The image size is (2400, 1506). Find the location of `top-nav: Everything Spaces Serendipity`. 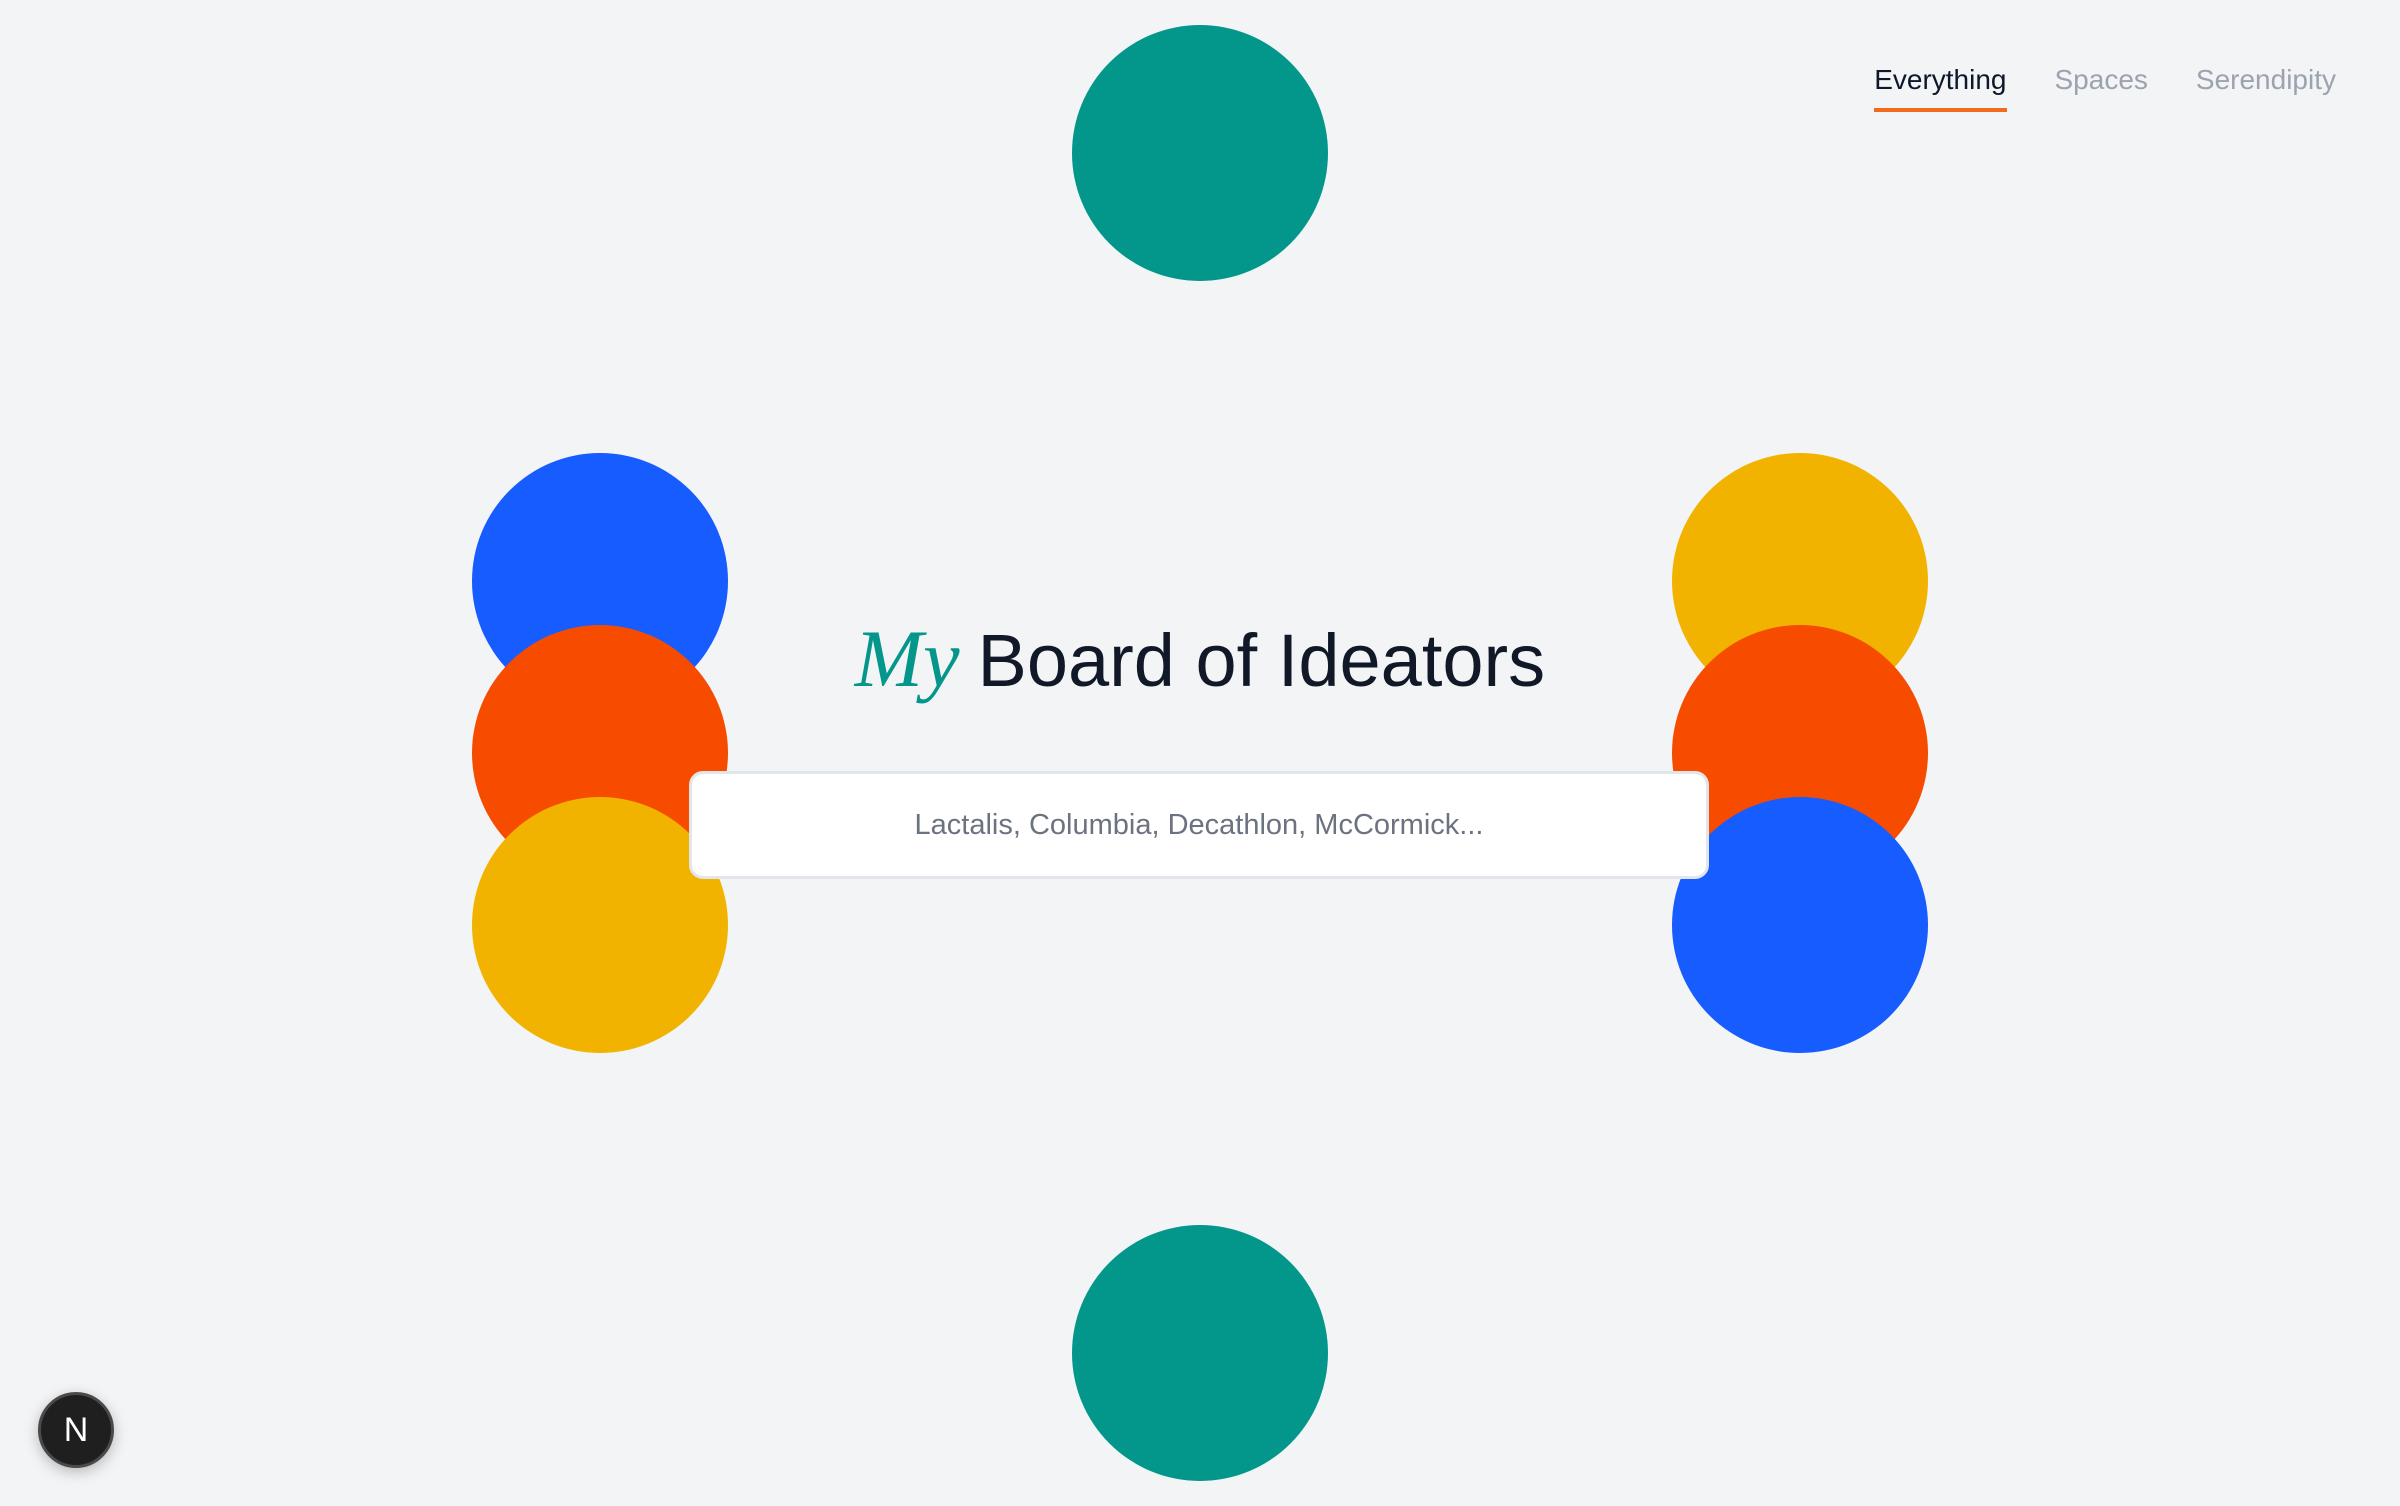

top-nav: Everything Spaces Serendipity is located at coordinates (2105, 88).